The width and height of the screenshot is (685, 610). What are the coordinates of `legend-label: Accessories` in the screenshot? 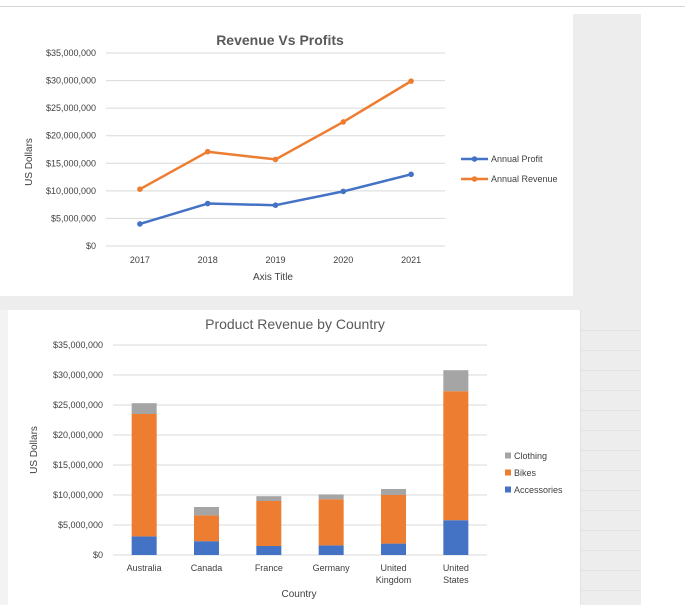 It's located at (538, 490).